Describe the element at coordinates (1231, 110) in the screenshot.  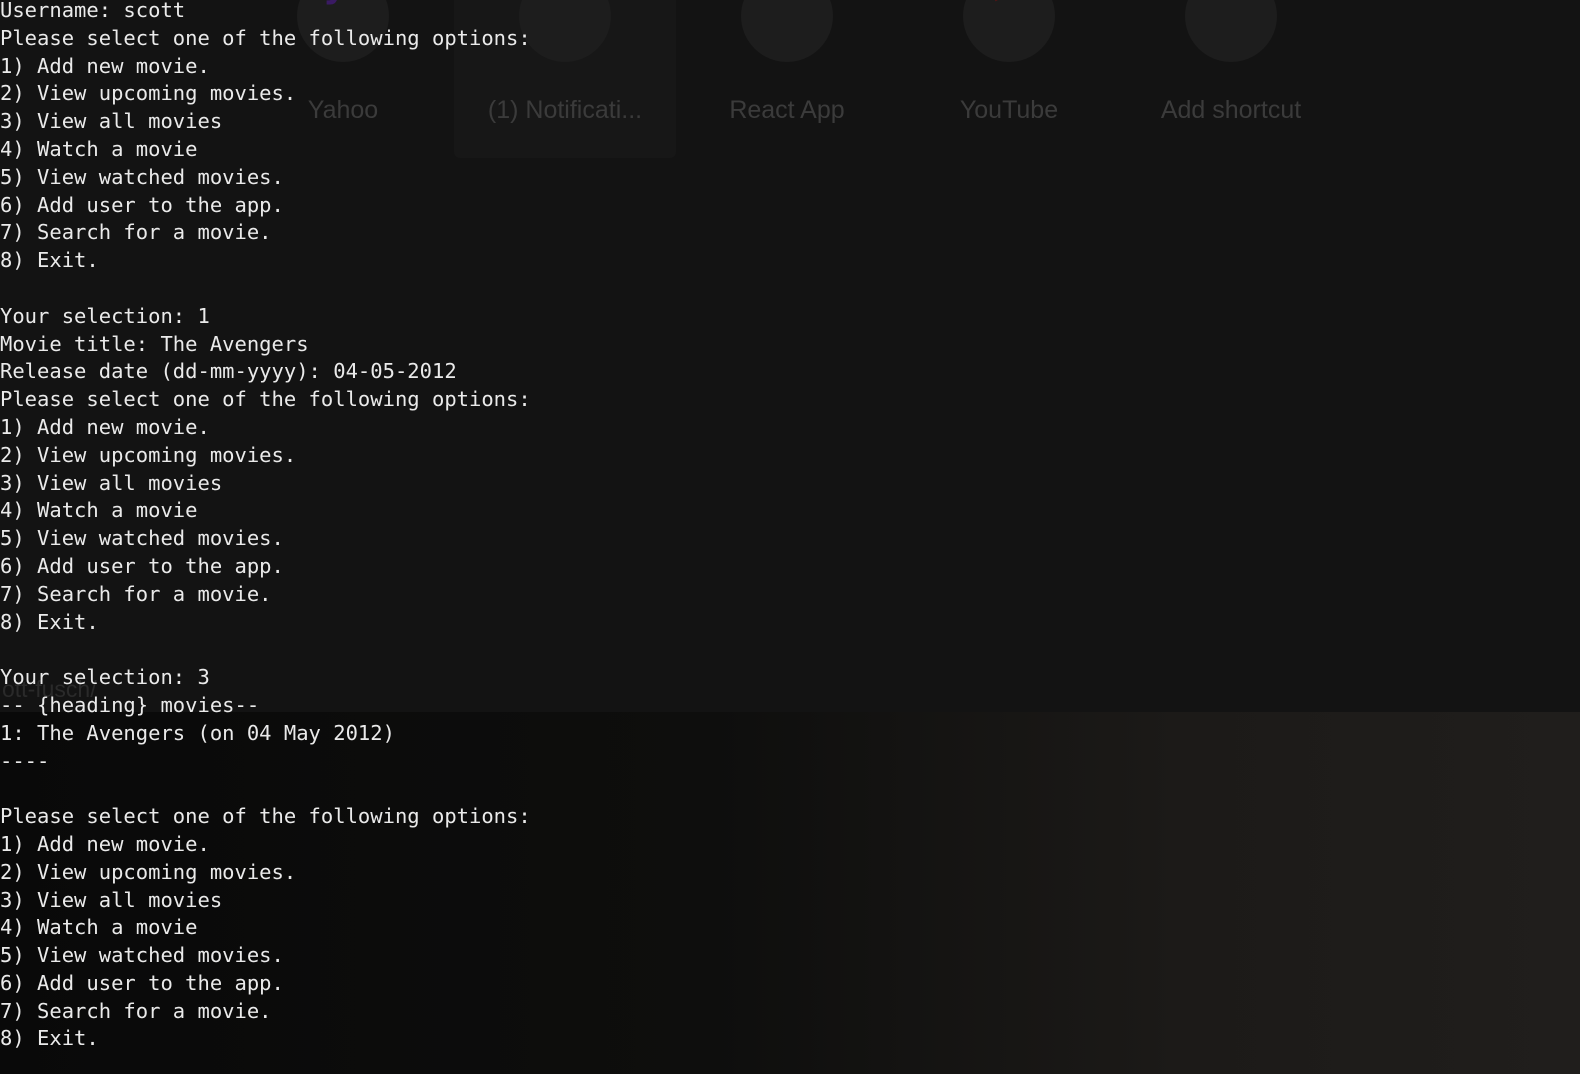
I see `shortcut-label: Add shortcut` at that location.